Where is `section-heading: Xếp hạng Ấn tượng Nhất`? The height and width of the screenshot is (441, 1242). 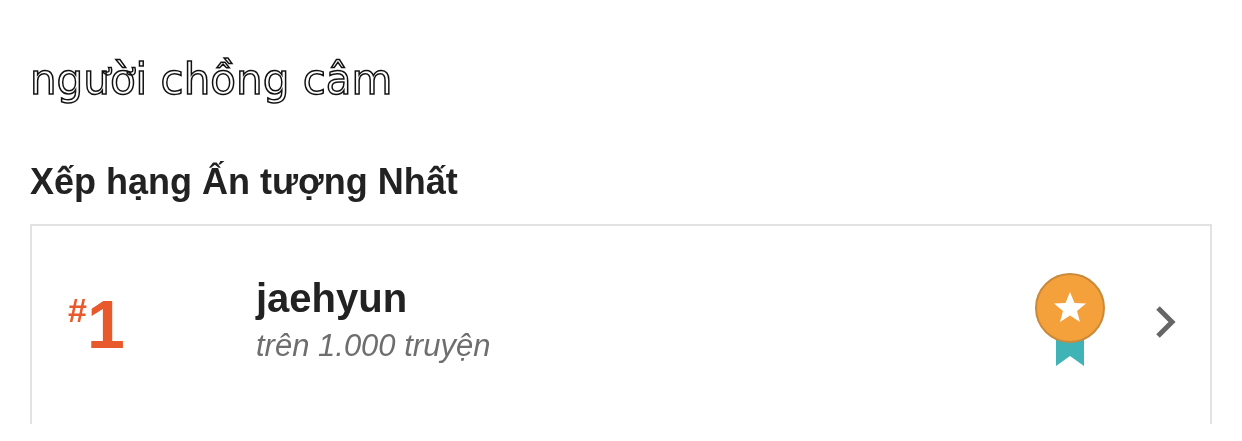 section-heading: Xếp hạng Ấn tượng Nhất is located at coordinates (244, 181).